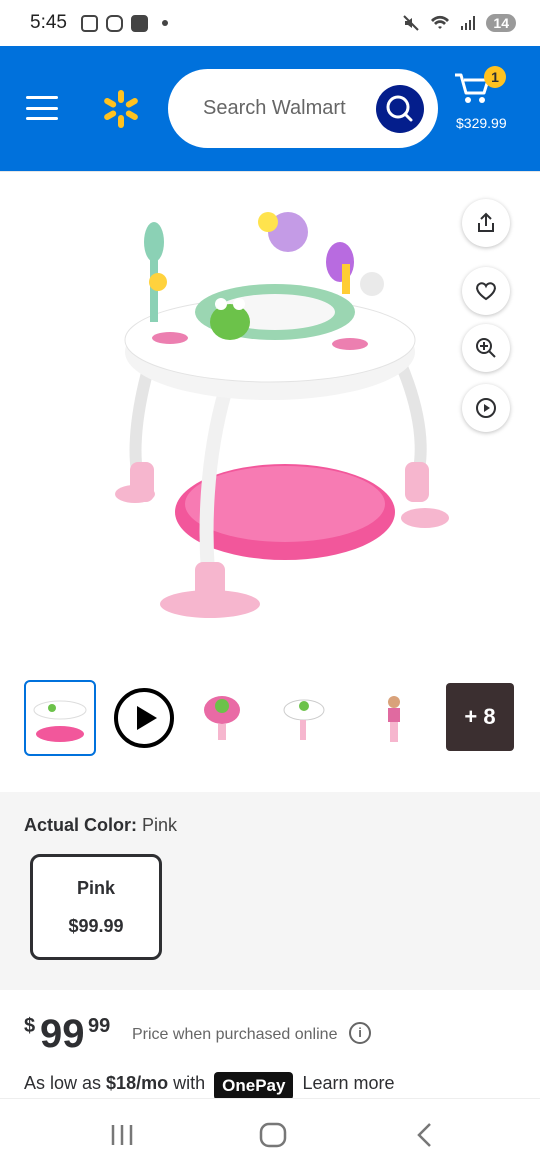 This screenshot has width=540, height=1170. I want to click on signal-icon, so click(468, 23).